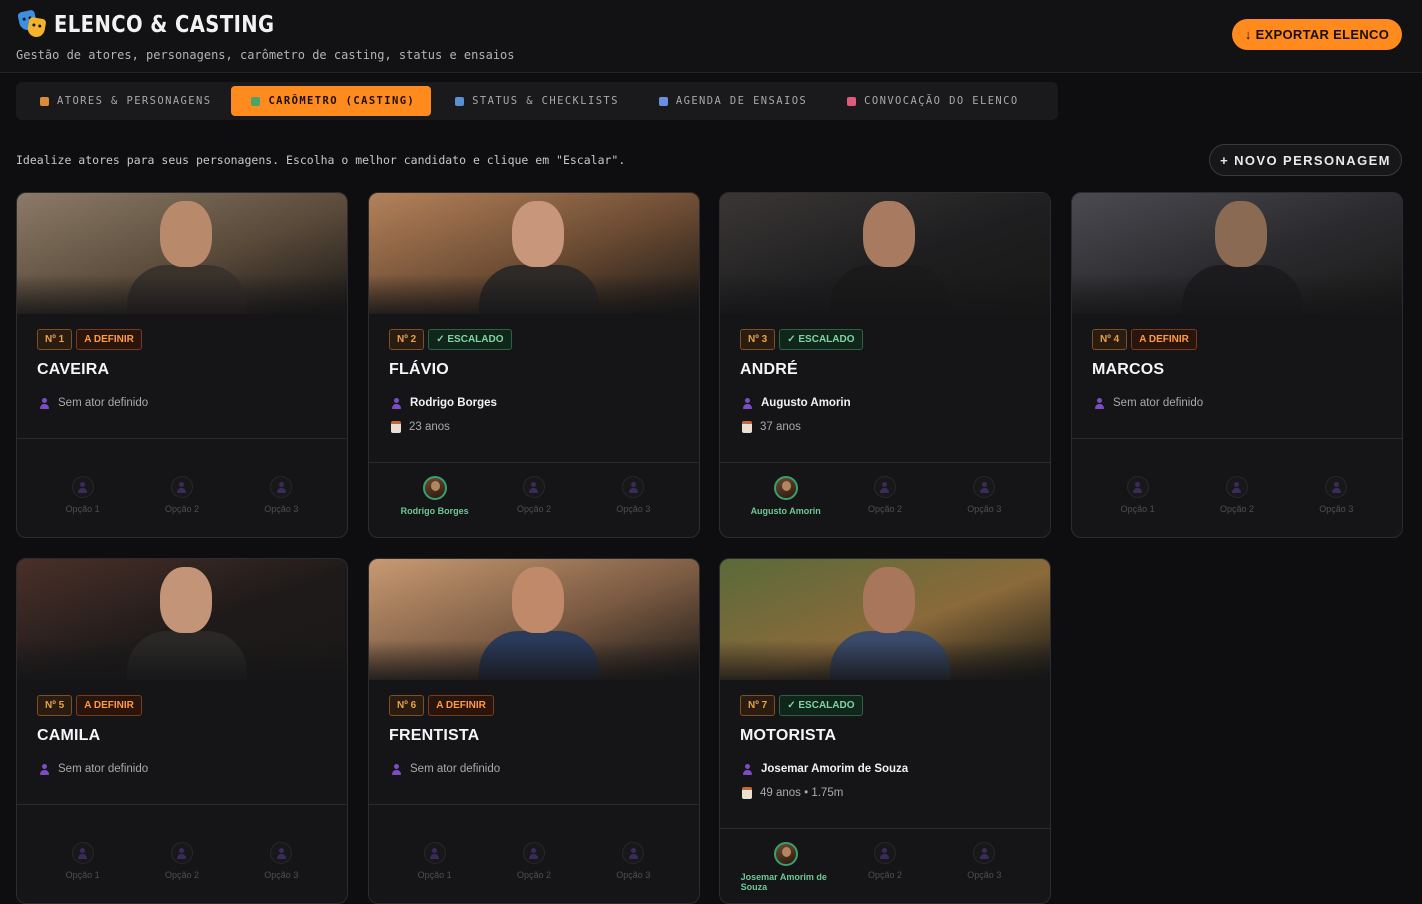 The height and width of the screenshot is (904, 1422). Describe the element at coordinates (786, 867) in the screenshot. I see `casting-option: Josemar Amorim de Souza` at that location.